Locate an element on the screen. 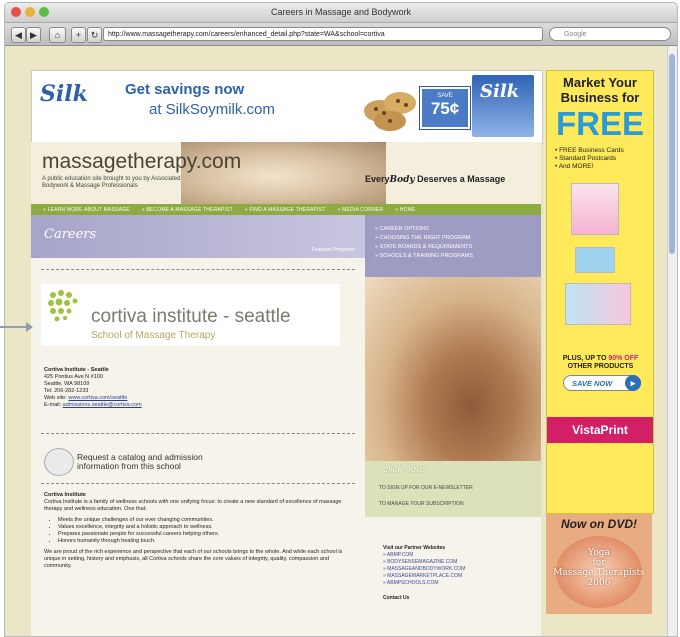 Image resolution: width=680 pixels, height=637 pixels. ad-list-item: • Standard Postcards is located at coordinates (586, 158).